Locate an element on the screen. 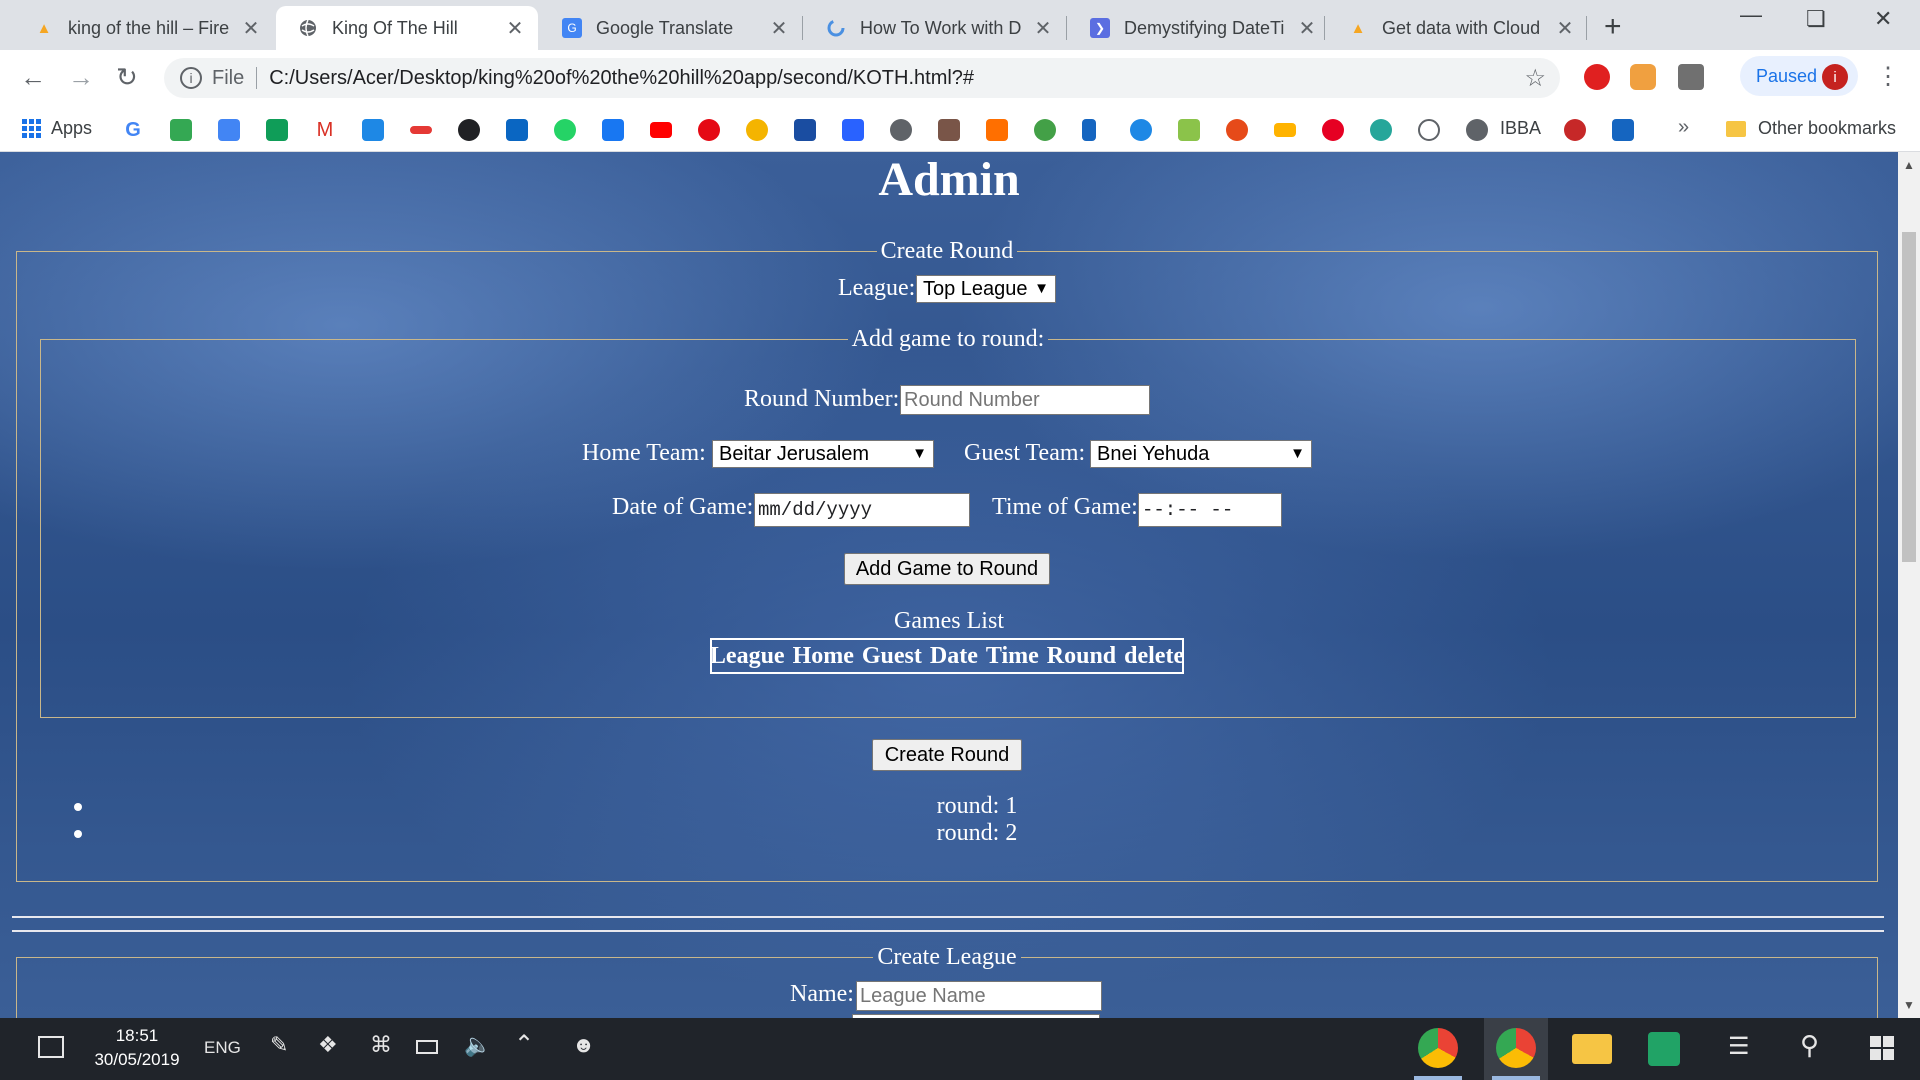 The width and height of the screenshot is (1920, 1080). bookmark-star-icon: ☆ is located at coordinates (1535, 78).